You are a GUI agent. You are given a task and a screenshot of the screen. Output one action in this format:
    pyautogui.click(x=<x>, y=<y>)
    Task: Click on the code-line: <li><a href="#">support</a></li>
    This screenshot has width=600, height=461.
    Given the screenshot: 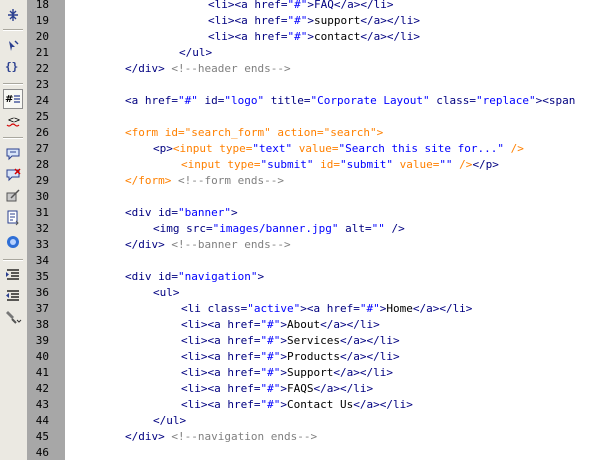 What is the action you would take?
    pyautogui.click(x=314, y=21)
    